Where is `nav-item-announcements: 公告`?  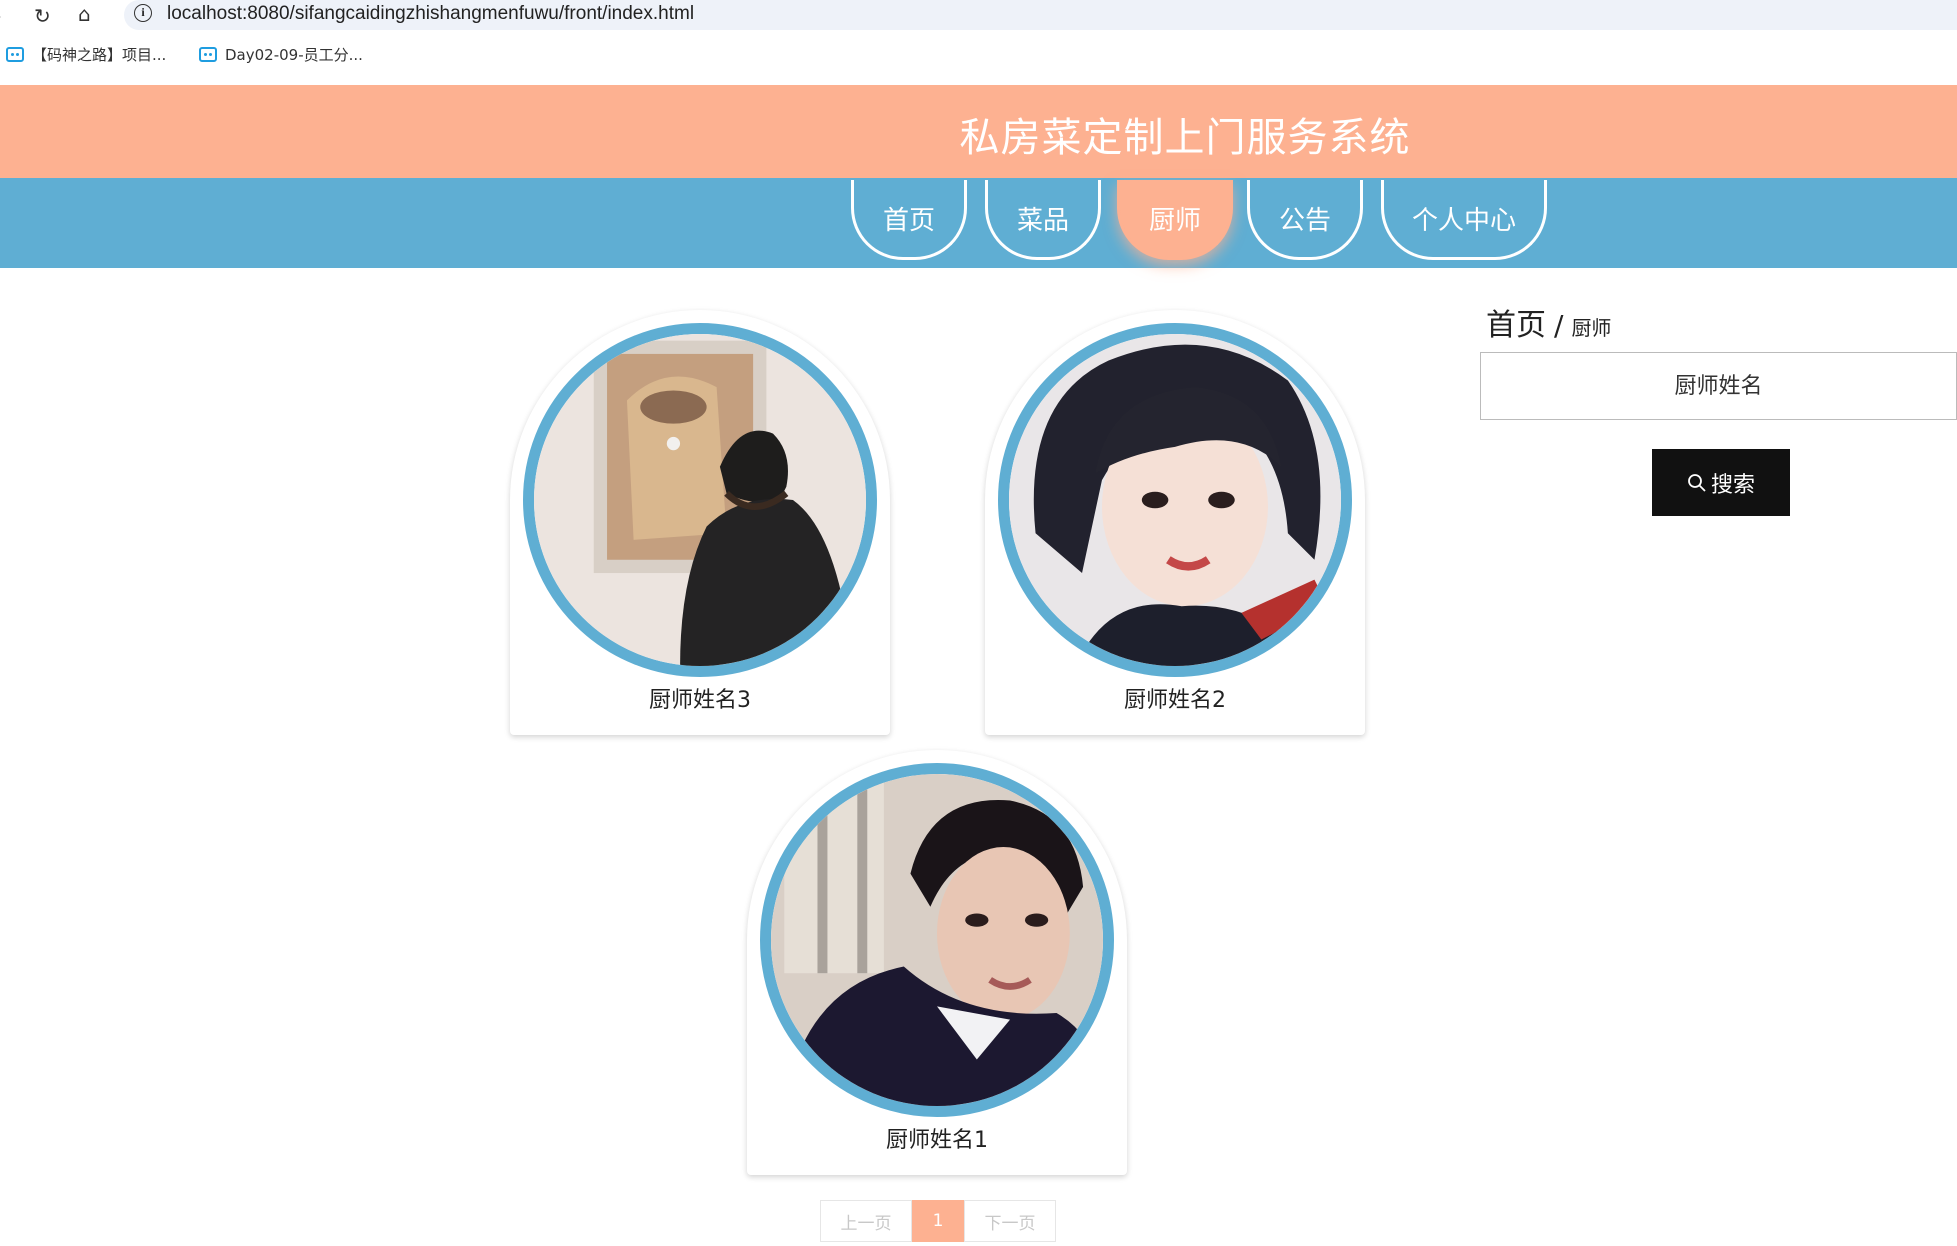
nav-item-announcements: 公告 is located at coordinates (1305, 220).